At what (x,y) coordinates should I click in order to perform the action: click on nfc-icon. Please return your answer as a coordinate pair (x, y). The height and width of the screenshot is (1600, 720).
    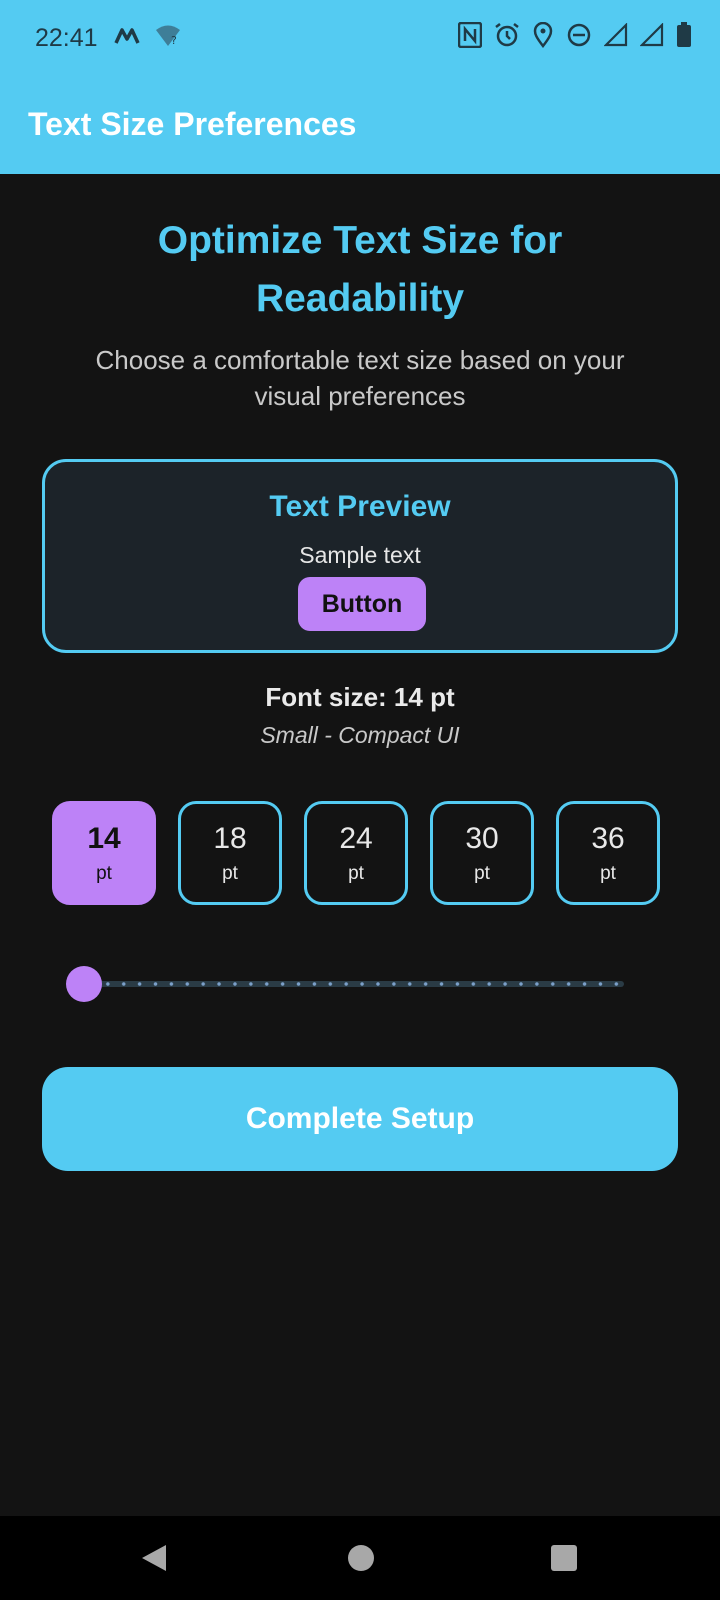
    Looking at the image, I should click on (470, 37).